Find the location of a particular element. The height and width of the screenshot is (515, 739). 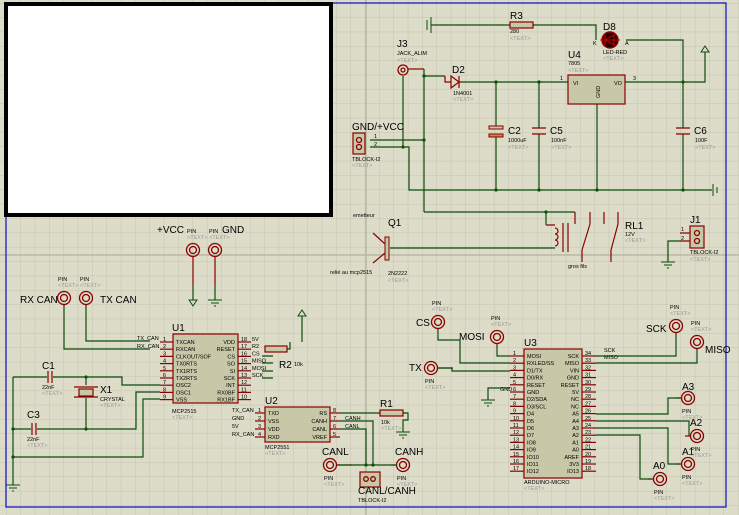

u3-pin-name: RESET is located at coordinates (570, 386).